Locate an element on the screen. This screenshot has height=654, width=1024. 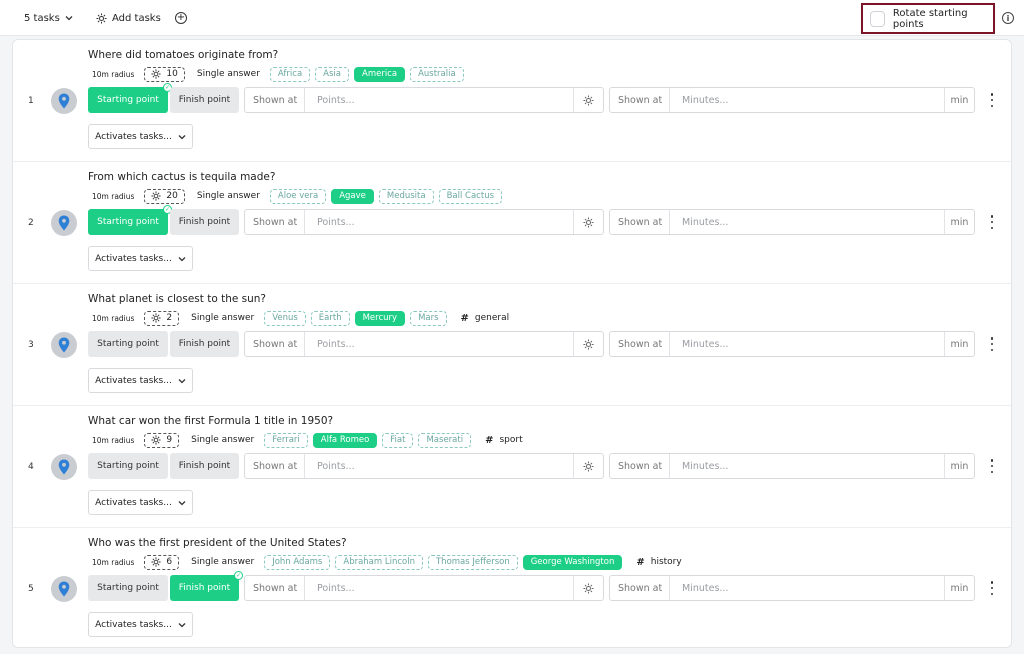
answer-option: Ball Cactus is located at coordinates (470, 196).